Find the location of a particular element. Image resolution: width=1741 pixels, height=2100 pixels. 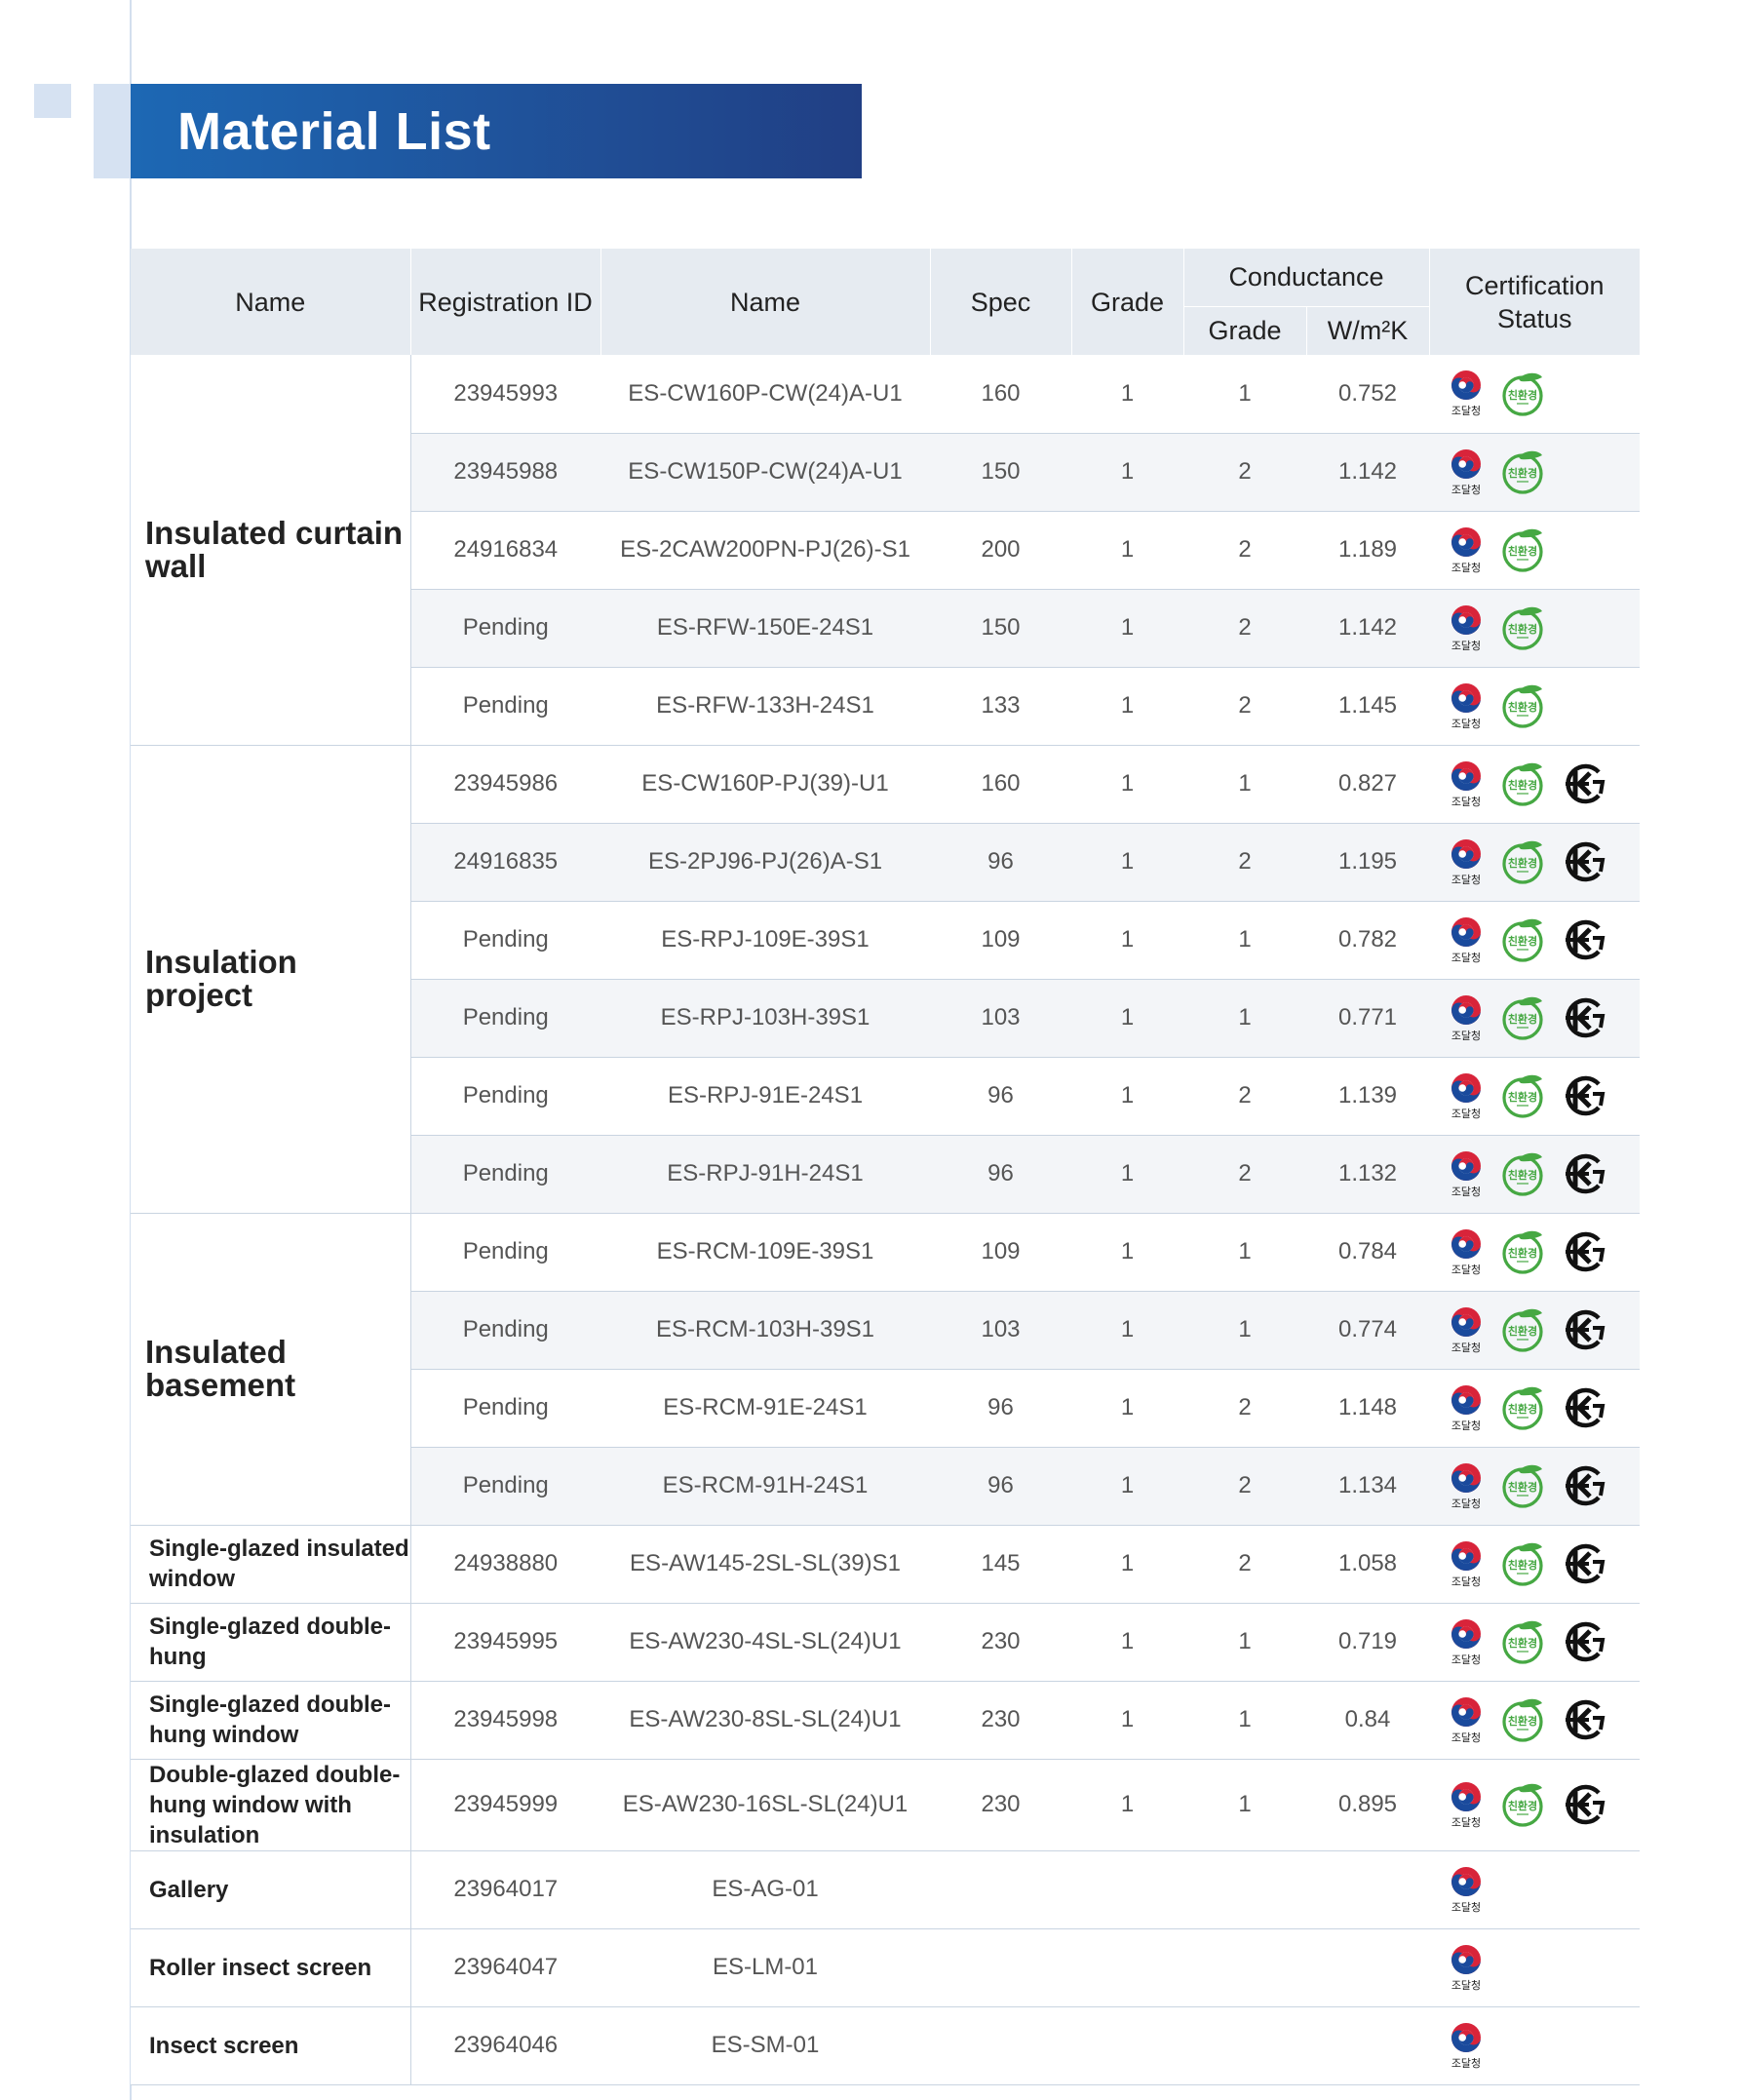

cell-registration-id: 24916834 is located at coordinates (505, 551).